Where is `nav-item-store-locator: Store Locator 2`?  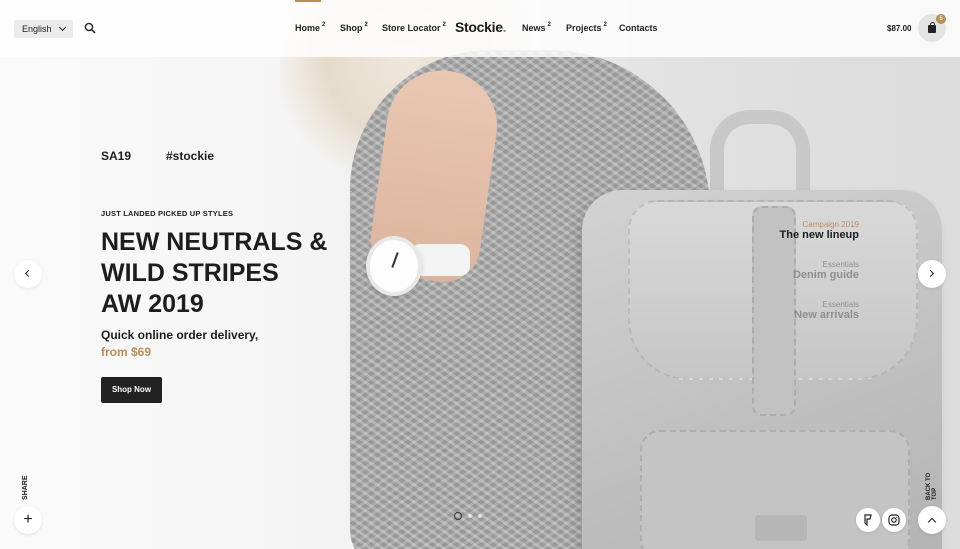
nav-item-store-locator: Store Locator 2 is located at coordinates (414, 27).